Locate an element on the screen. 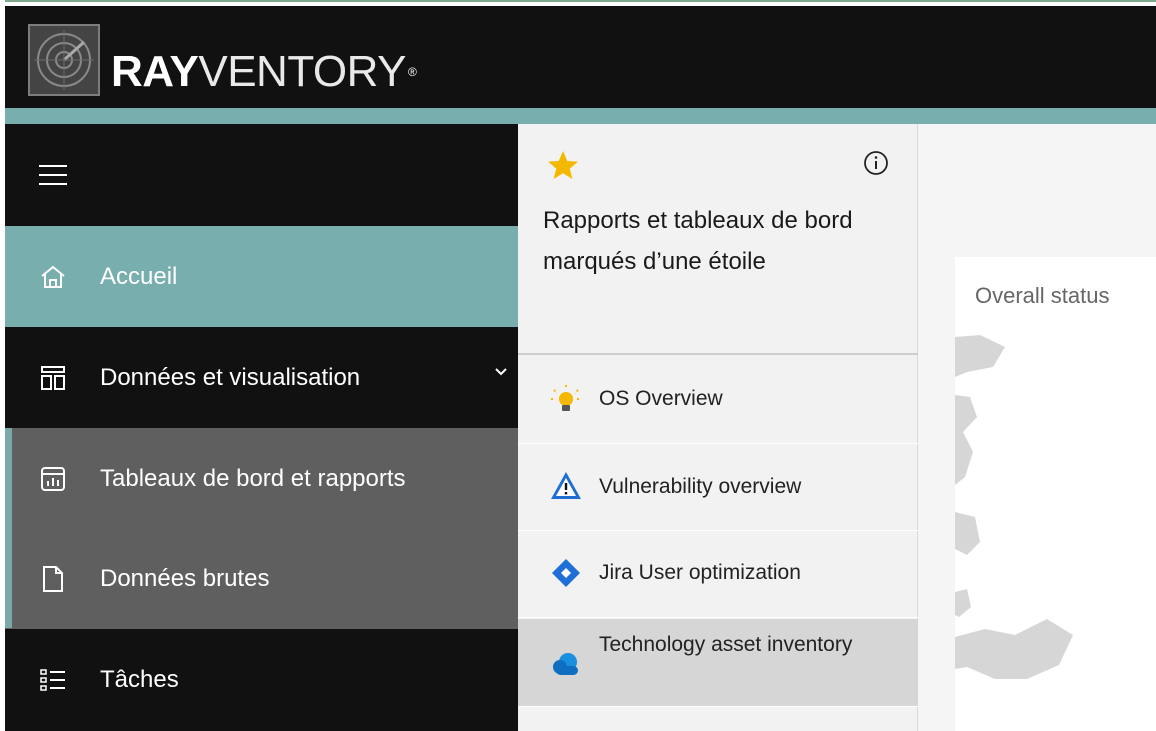 This screenshot has width=1156, height=731. favorite-item-vulnerability-overview: Vulnerability overview is located at coordinates (718, 487).